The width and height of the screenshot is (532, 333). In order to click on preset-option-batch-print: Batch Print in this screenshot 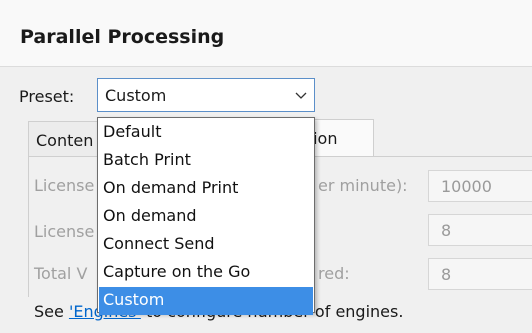, I will do `click(206, 161)`.